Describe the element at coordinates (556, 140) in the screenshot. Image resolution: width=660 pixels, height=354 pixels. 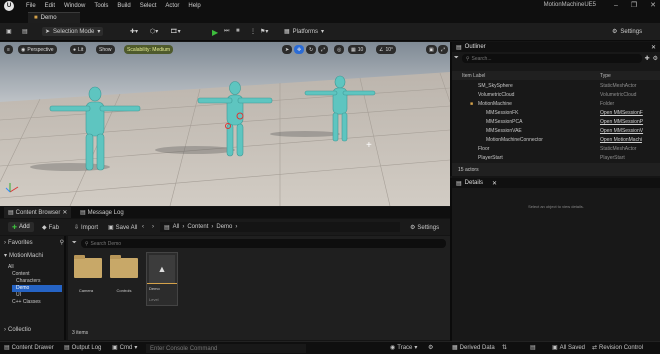
I see `outliner-row: MotionMachineConnector Open MotionMachi` at that location.